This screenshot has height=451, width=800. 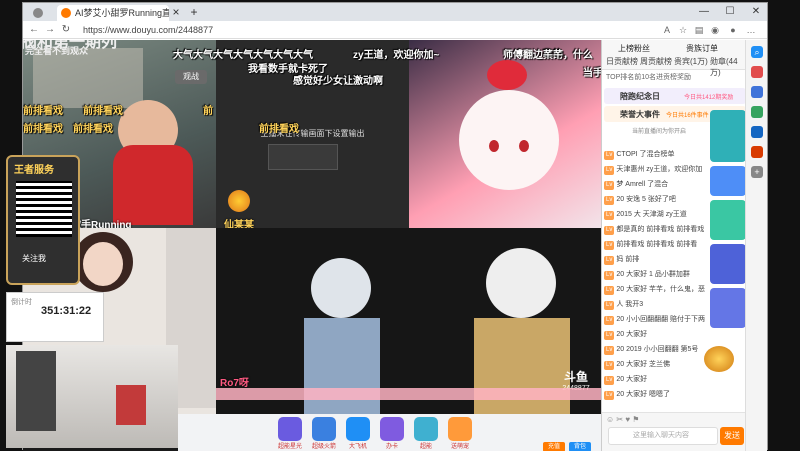 I want to click on new-tab-icon: +, so click(x=194, y=12).